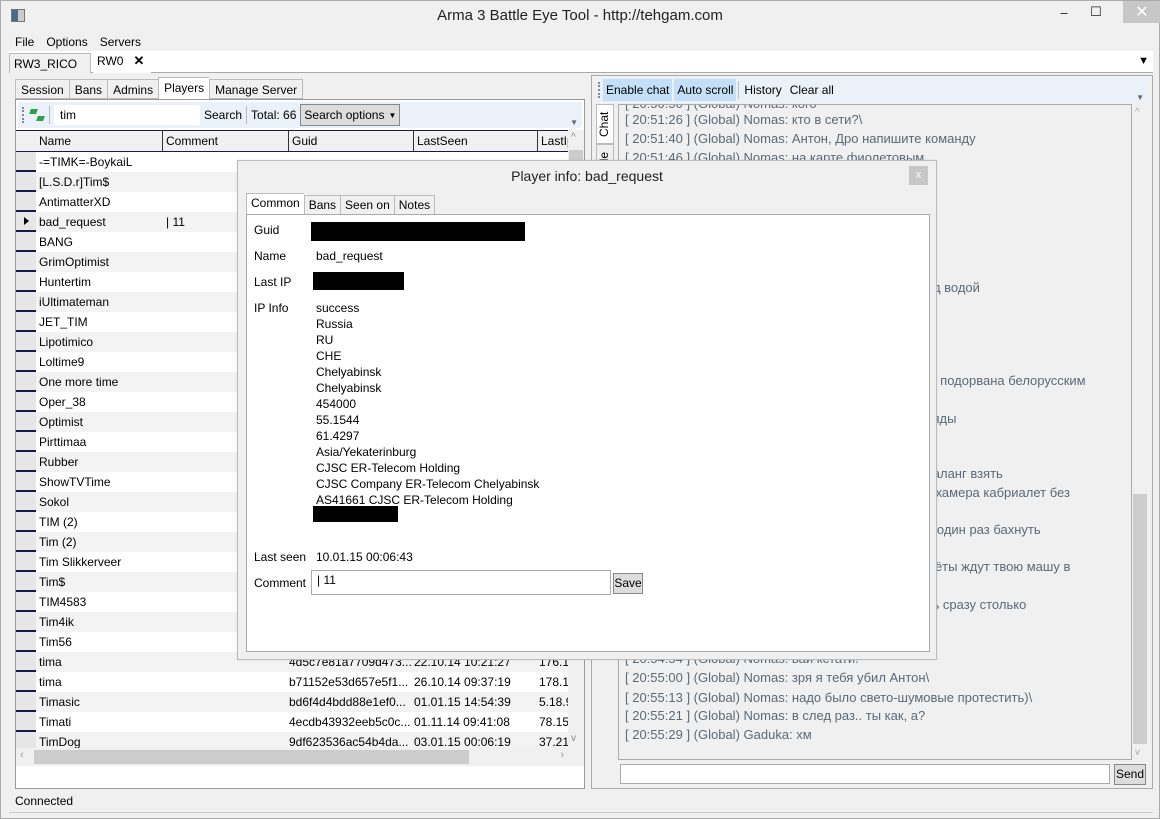 The height and width of the screenshot is (819, 1160). What do you see at coordinates (133, 89) in the screenshot?
I see `tab-admins: Admins` at bounding box center [133, 89].